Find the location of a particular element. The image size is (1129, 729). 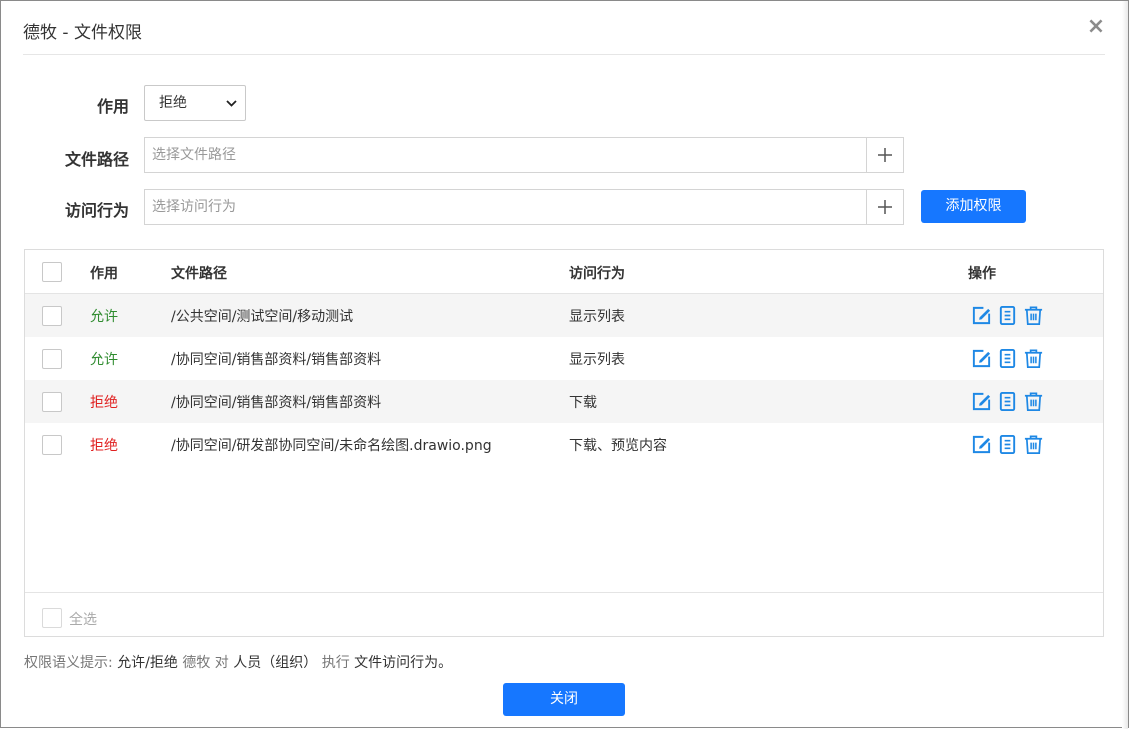

effect-label: 作用 is located at coordinates (112, 106).